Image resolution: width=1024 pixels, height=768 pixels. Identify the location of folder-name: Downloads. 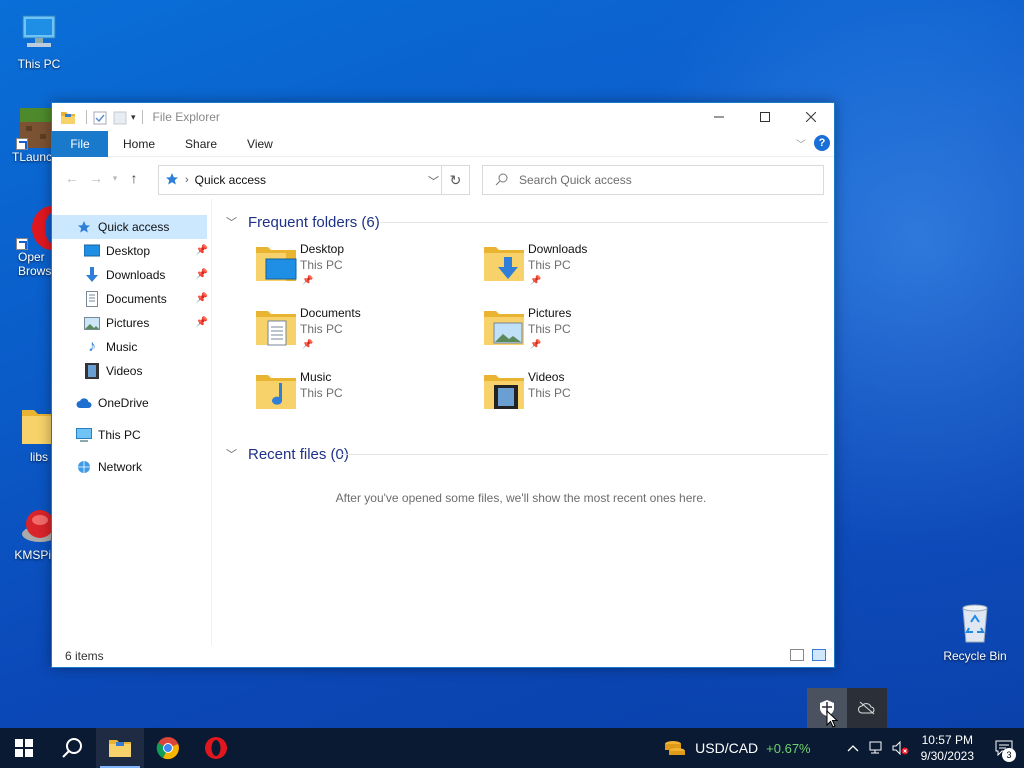
(558, 249).